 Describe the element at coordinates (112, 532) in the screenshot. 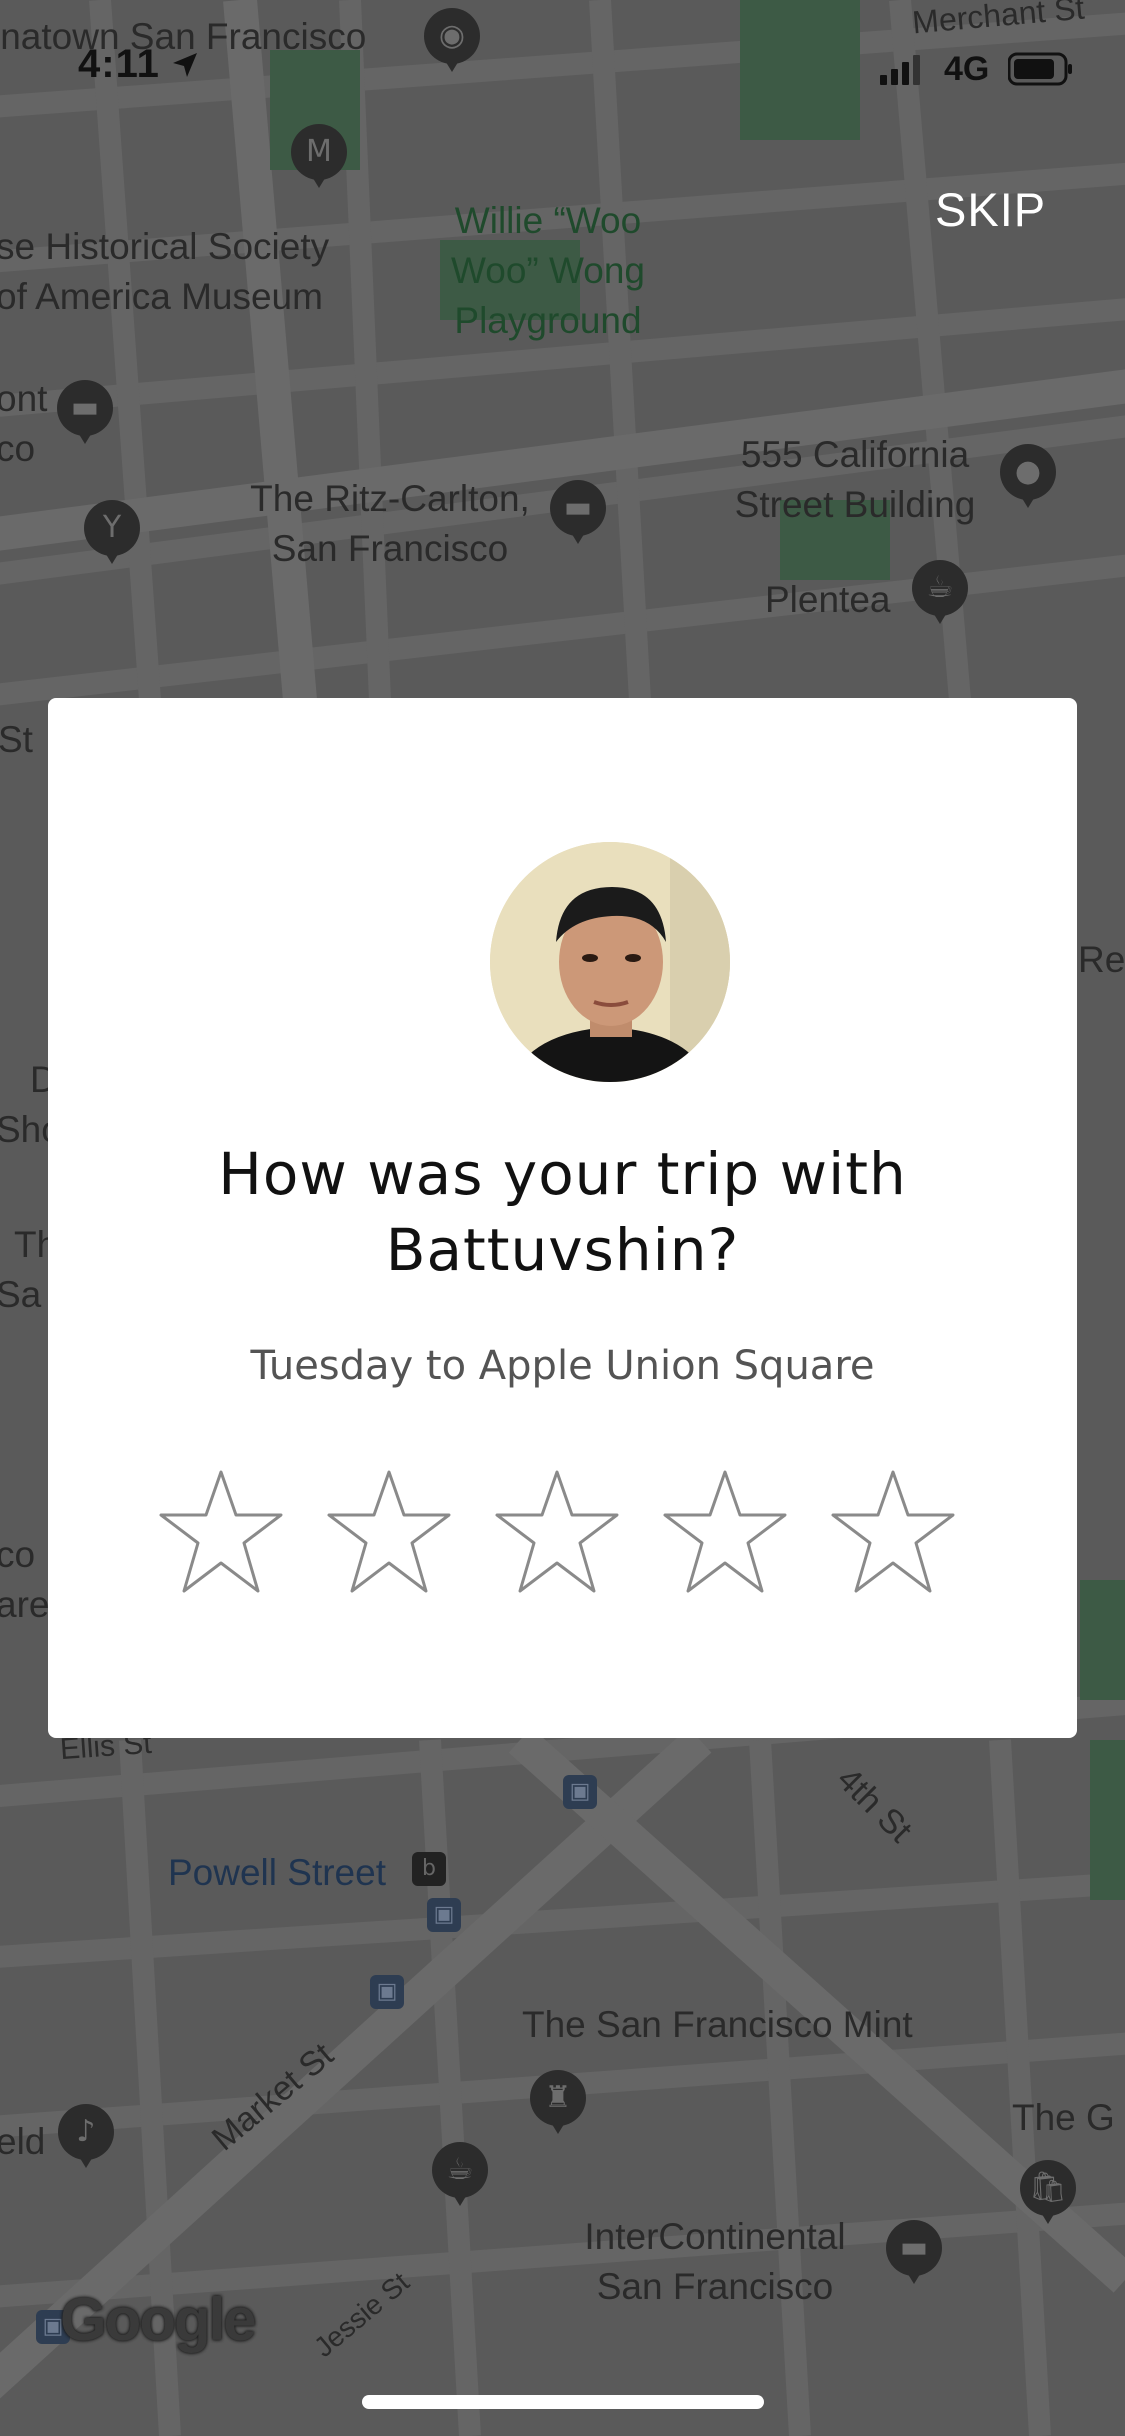

I see `bar-pin-icon: Y` at that location.